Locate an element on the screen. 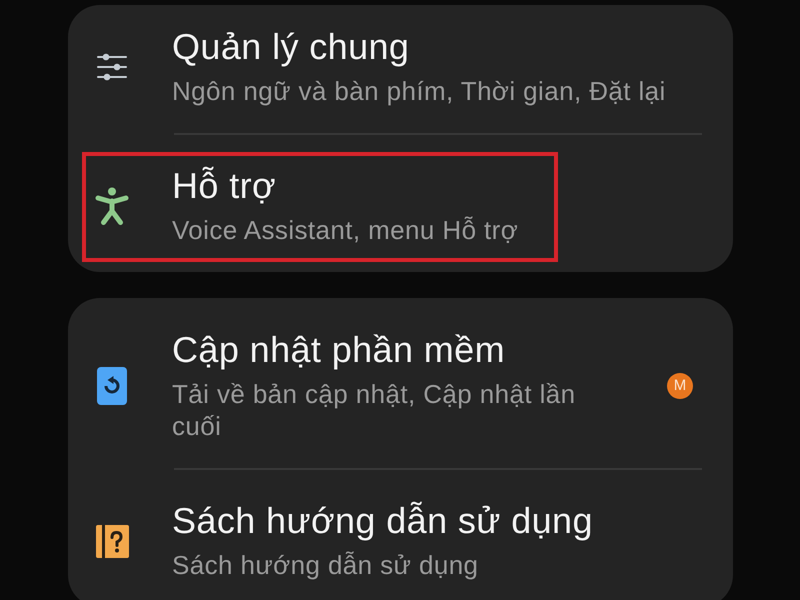 This screenshot has width=800, height=600. setting-title: Hỗ trợ is located at coordinates (224, 186).